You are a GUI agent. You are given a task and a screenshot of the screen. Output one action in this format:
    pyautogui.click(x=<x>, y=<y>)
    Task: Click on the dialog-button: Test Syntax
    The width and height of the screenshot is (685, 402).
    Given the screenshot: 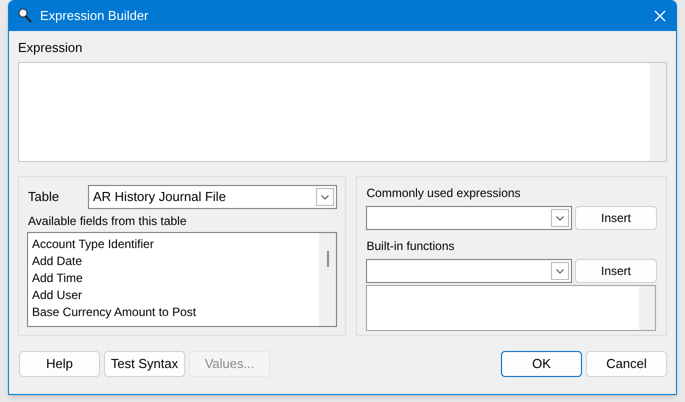 What is the action you would take?
    pyautogui.click(x=144, y=364)
    